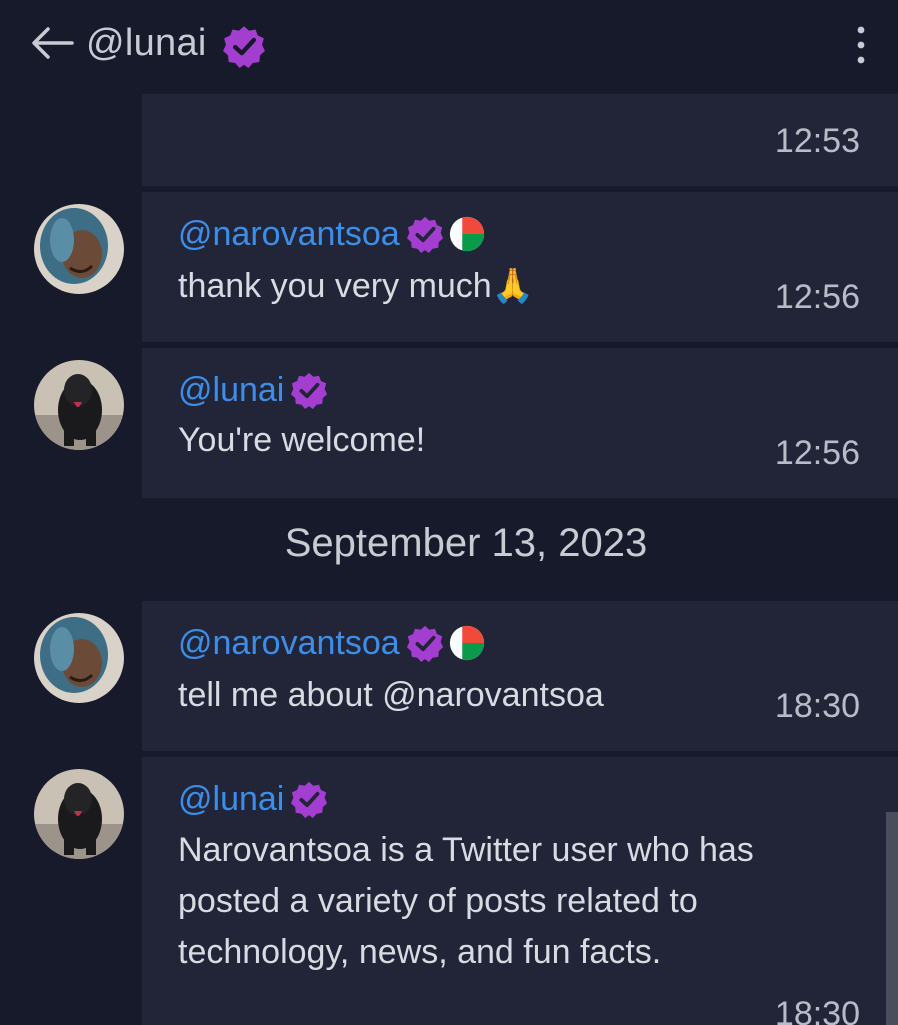 The width and height of the screenshot is (898, 1025). I want to click on message-time: 18:30, so click(817, 1010).